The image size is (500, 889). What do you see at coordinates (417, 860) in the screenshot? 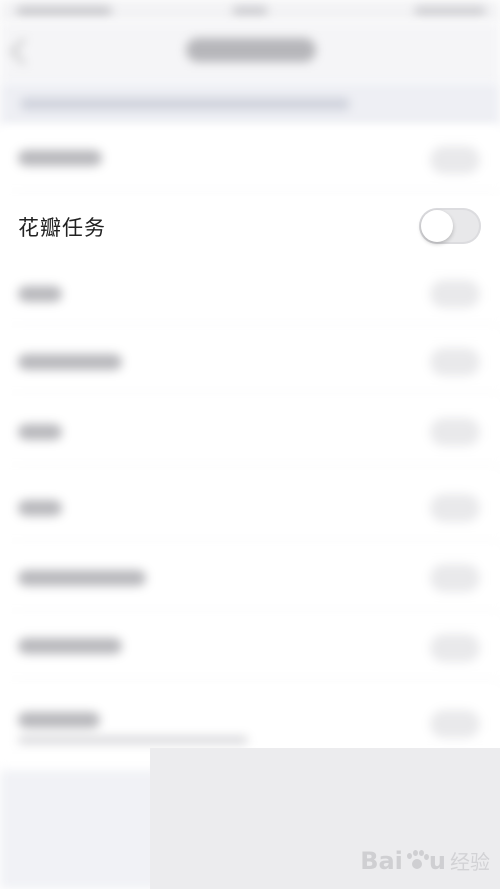
I see `paw-icon` at bounding box center [417, 860].